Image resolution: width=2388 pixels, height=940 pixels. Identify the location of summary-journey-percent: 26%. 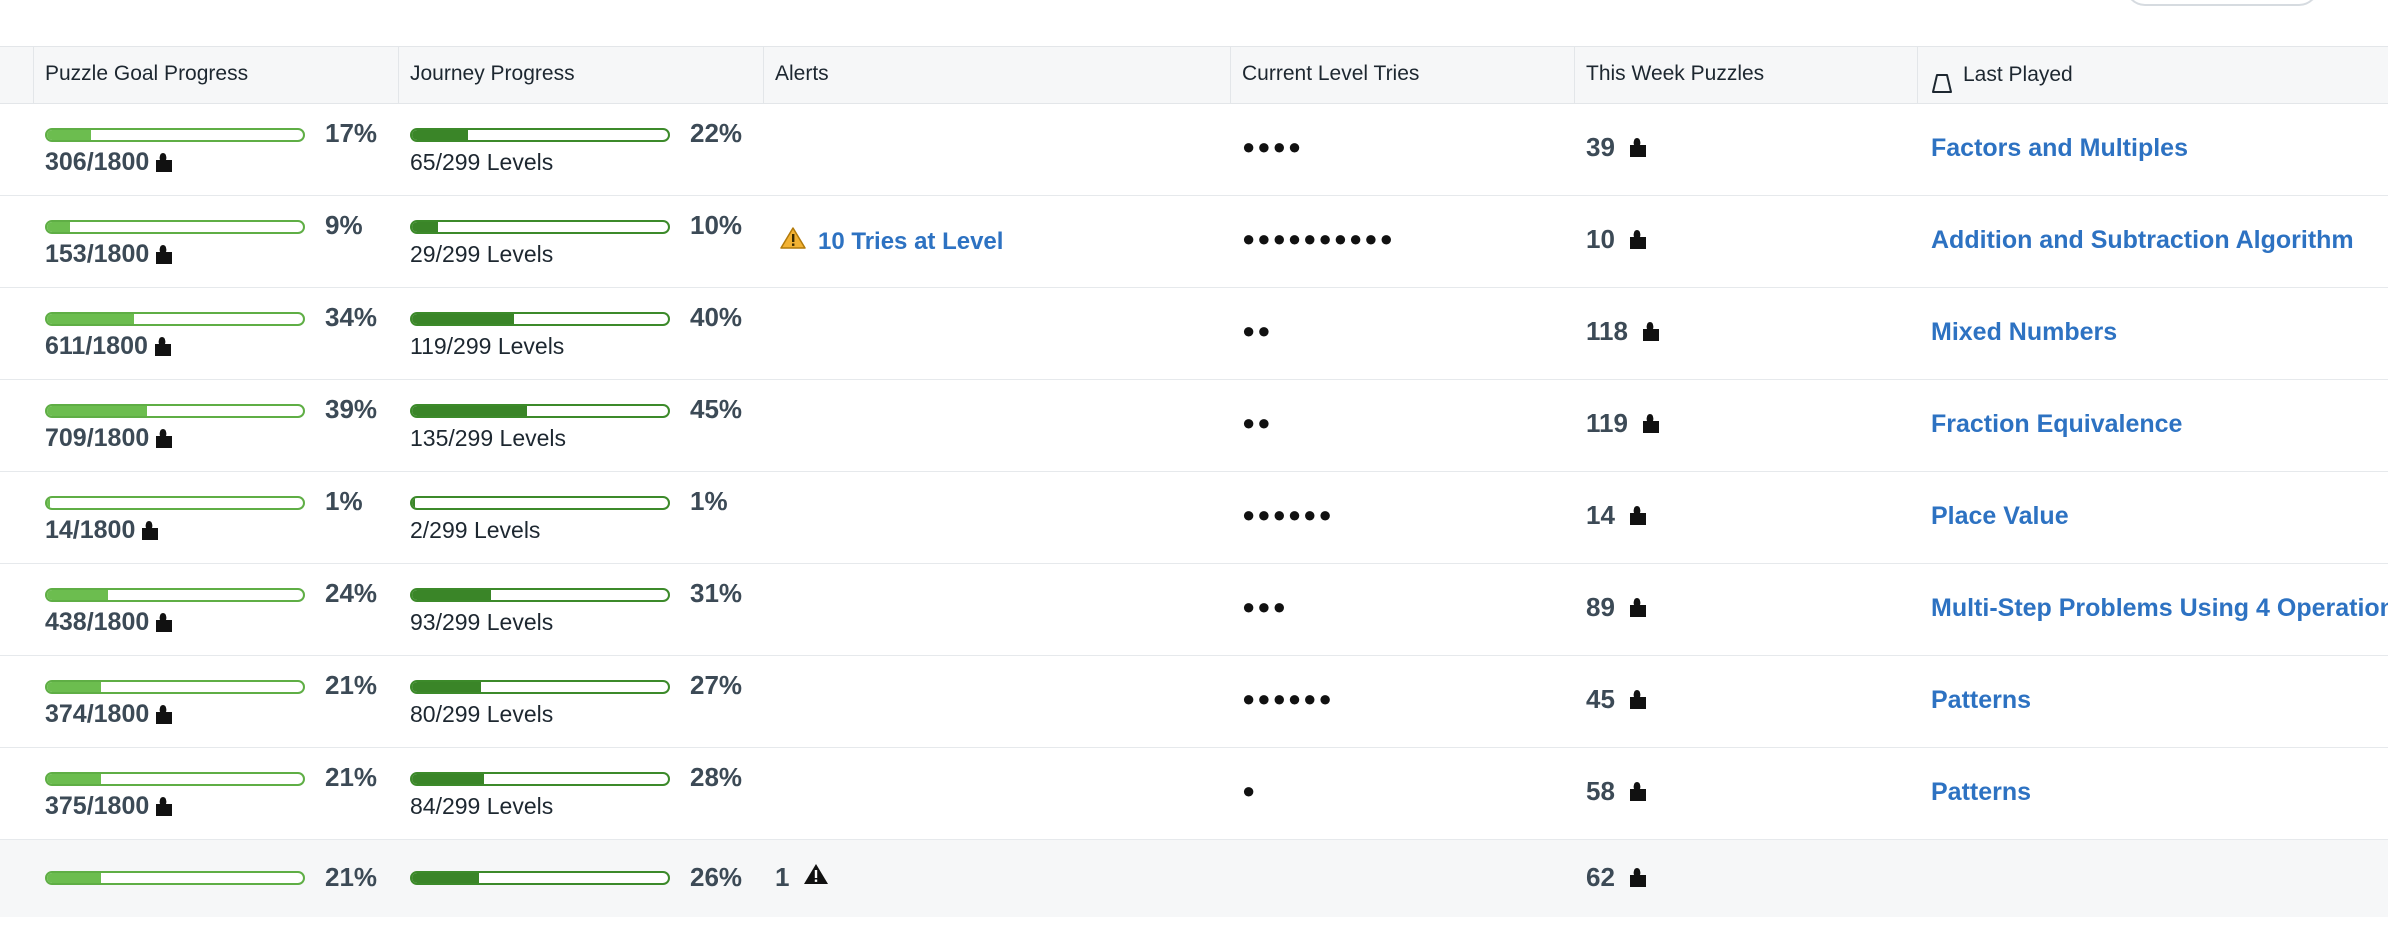
(716, 877).